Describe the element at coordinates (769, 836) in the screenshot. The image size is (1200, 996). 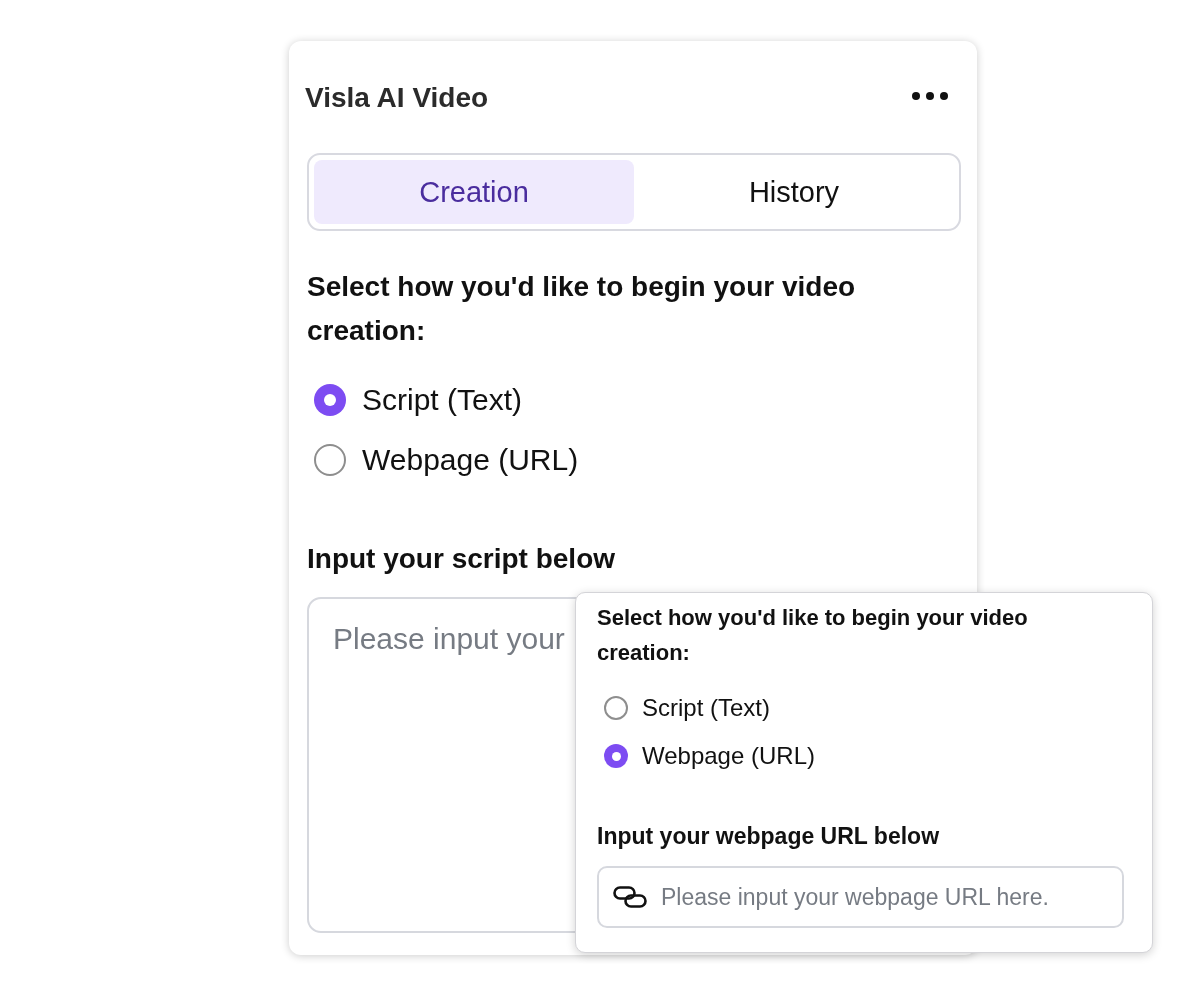
I see `section-heading: Input your webpage URL below` at that location.